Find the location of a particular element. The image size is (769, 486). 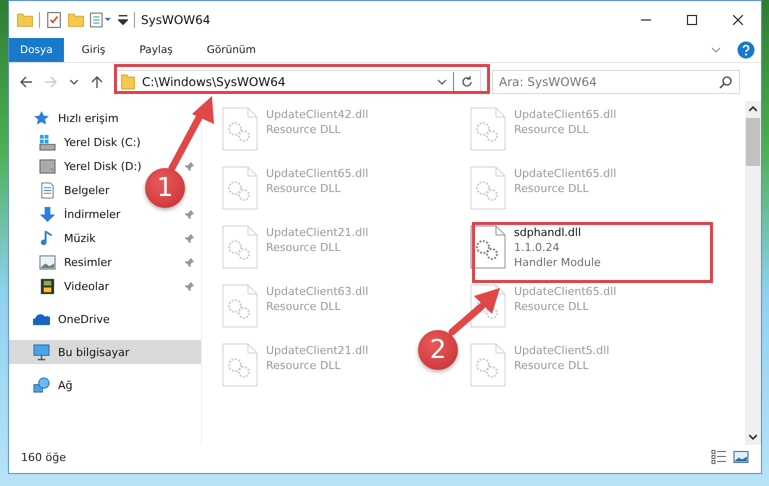

file-gears-icon is located at coordinates (488, 247).